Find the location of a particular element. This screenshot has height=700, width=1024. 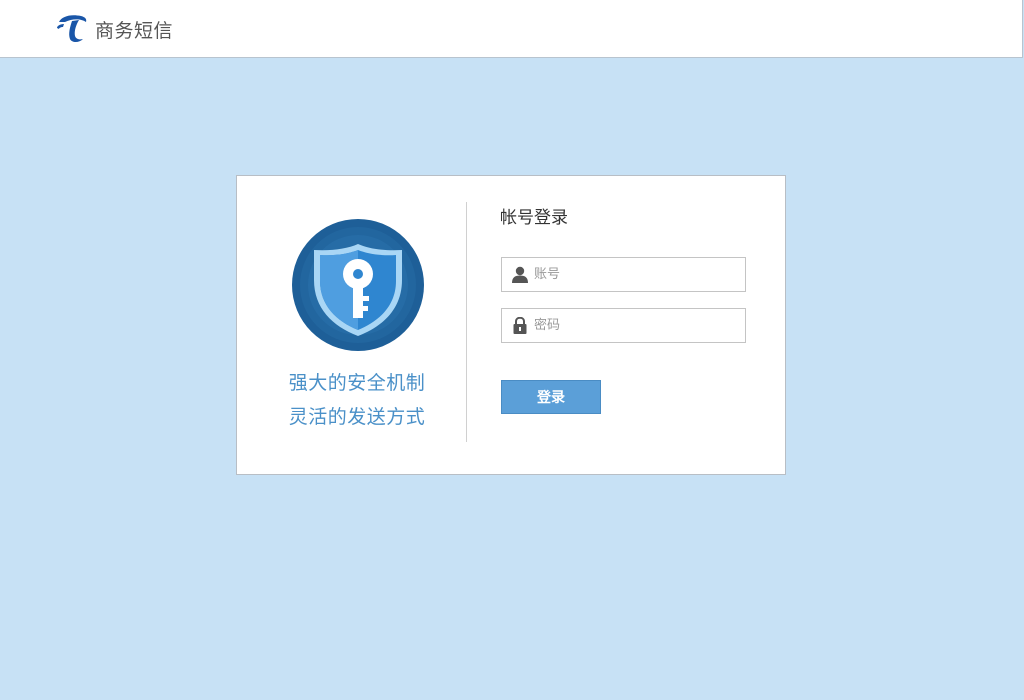

password-input is located at coordinates (636, 325).